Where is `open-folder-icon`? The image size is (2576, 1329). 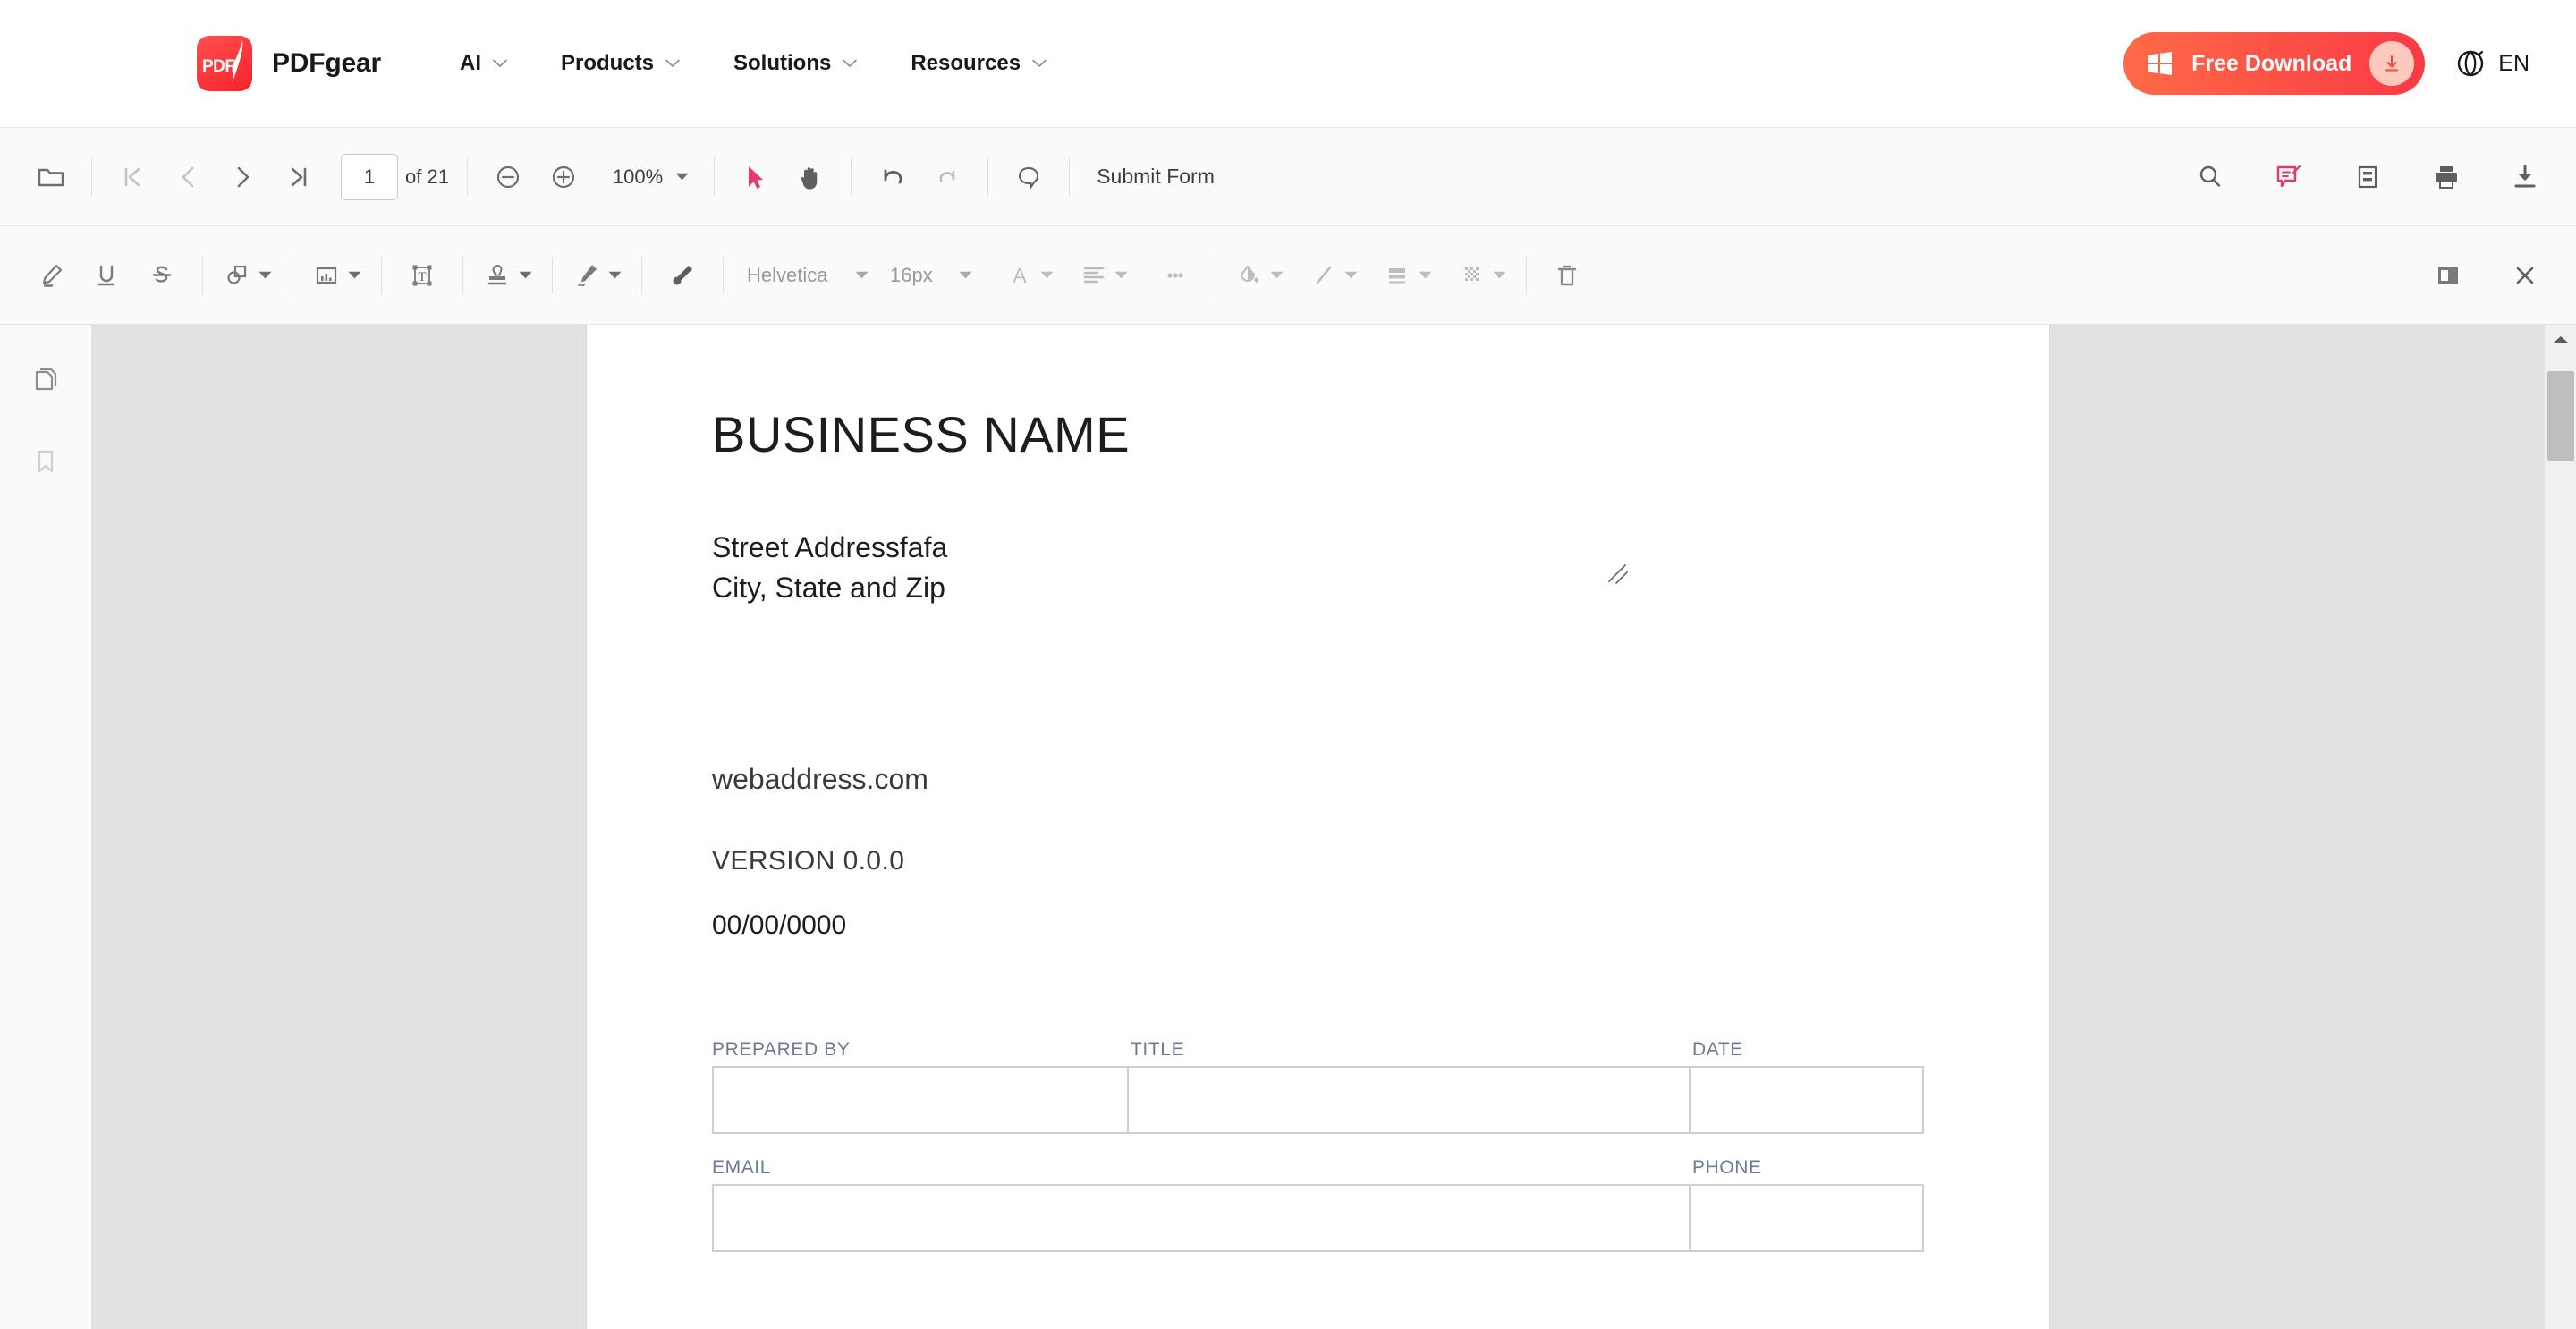 open-folder-icon is located at coordinates (51, 177).